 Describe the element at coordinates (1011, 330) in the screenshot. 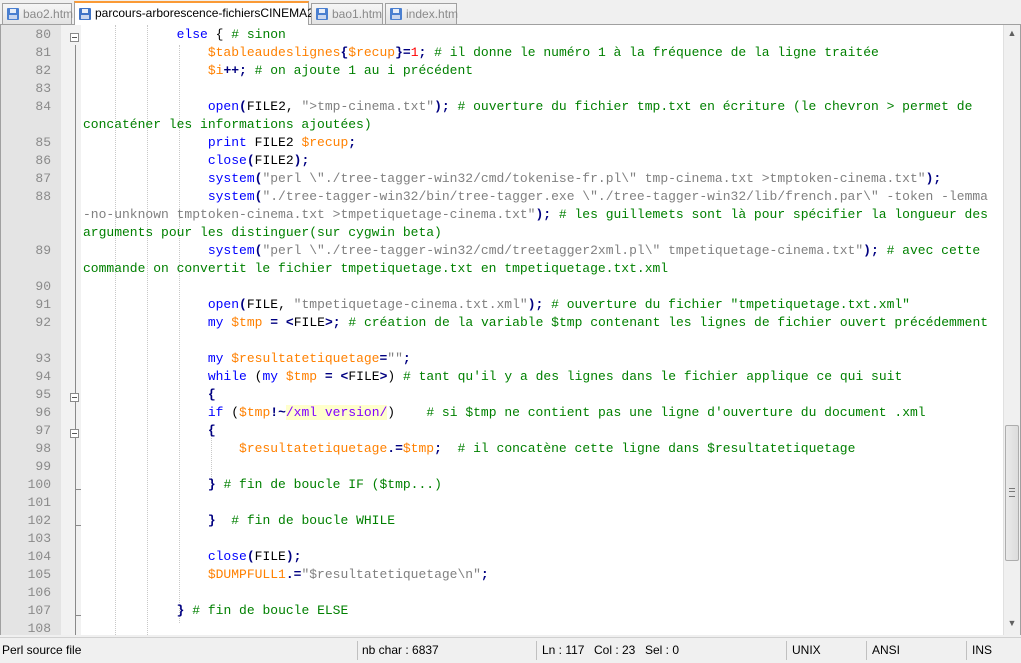

I see `vertical-scrollbar: ▲ ▼` at that location.